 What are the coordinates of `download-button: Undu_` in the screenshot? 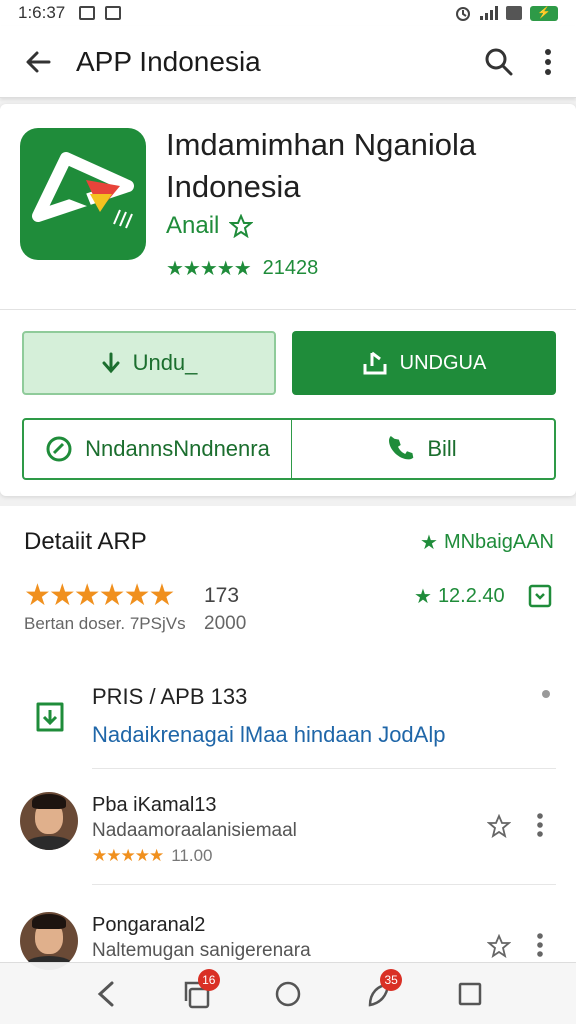 It's located at (149, 363).